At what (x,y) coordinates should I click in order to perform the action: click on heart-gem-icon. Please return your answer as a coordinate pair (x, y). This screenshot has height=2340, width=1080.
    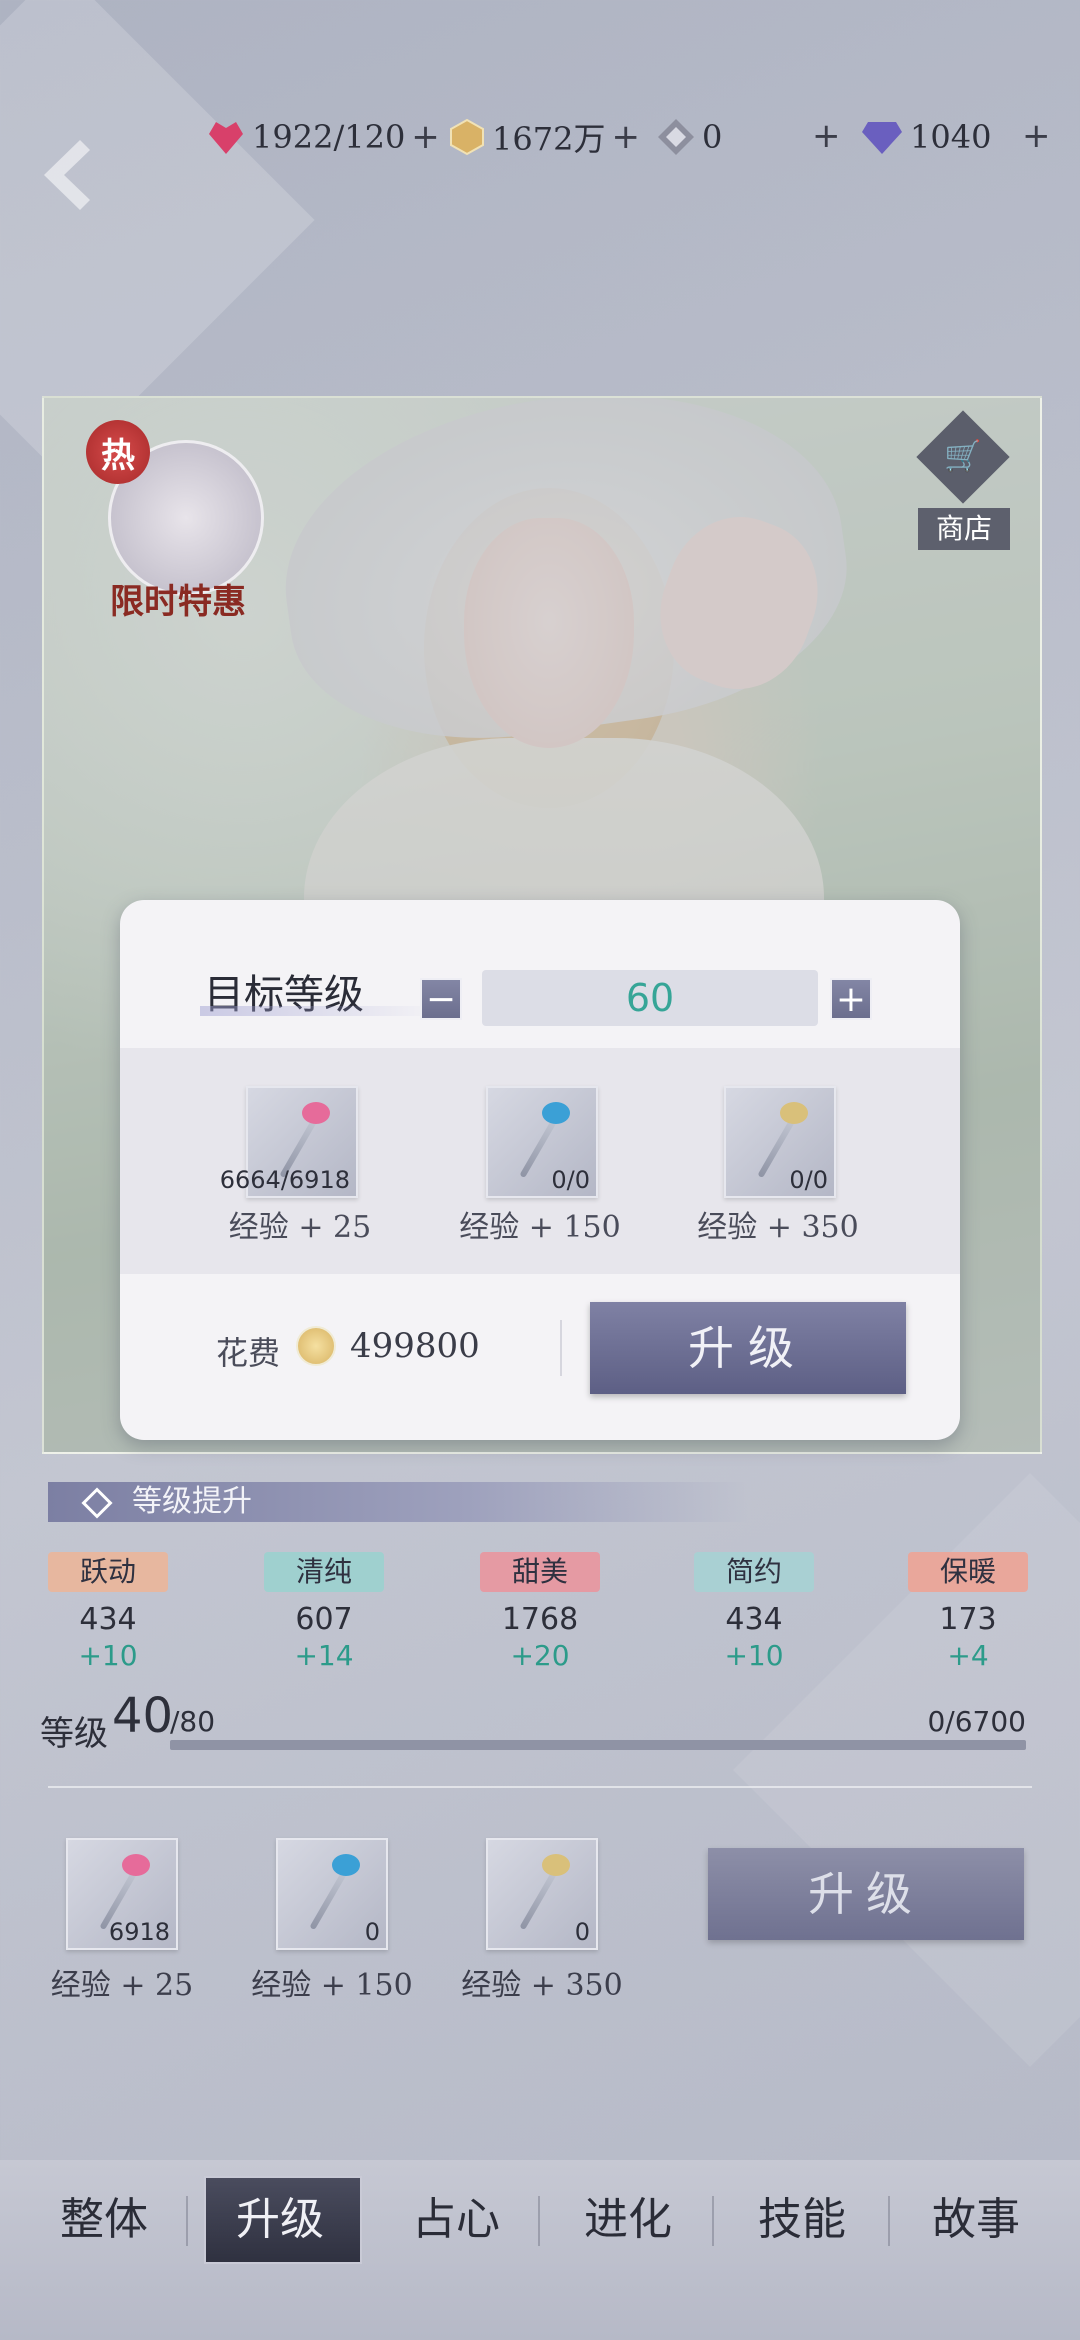
    Looking at the image, I should click on (226, 138).